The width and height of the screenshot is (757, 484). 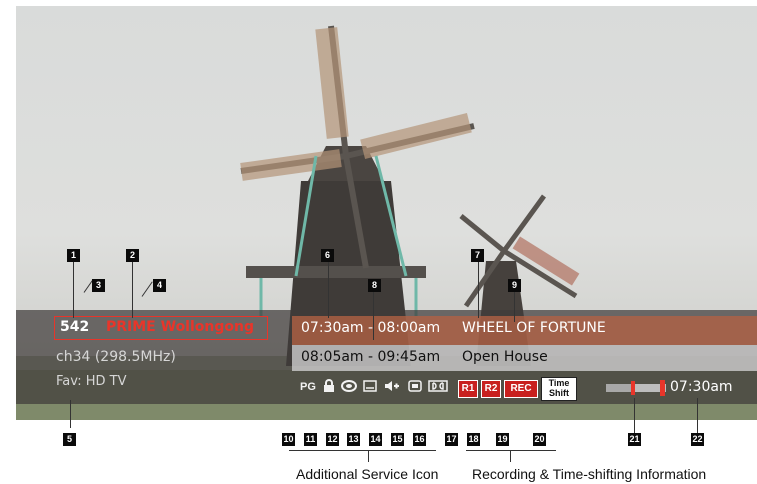 I want to click on marker-3: 3, so click(x=98, y=285).